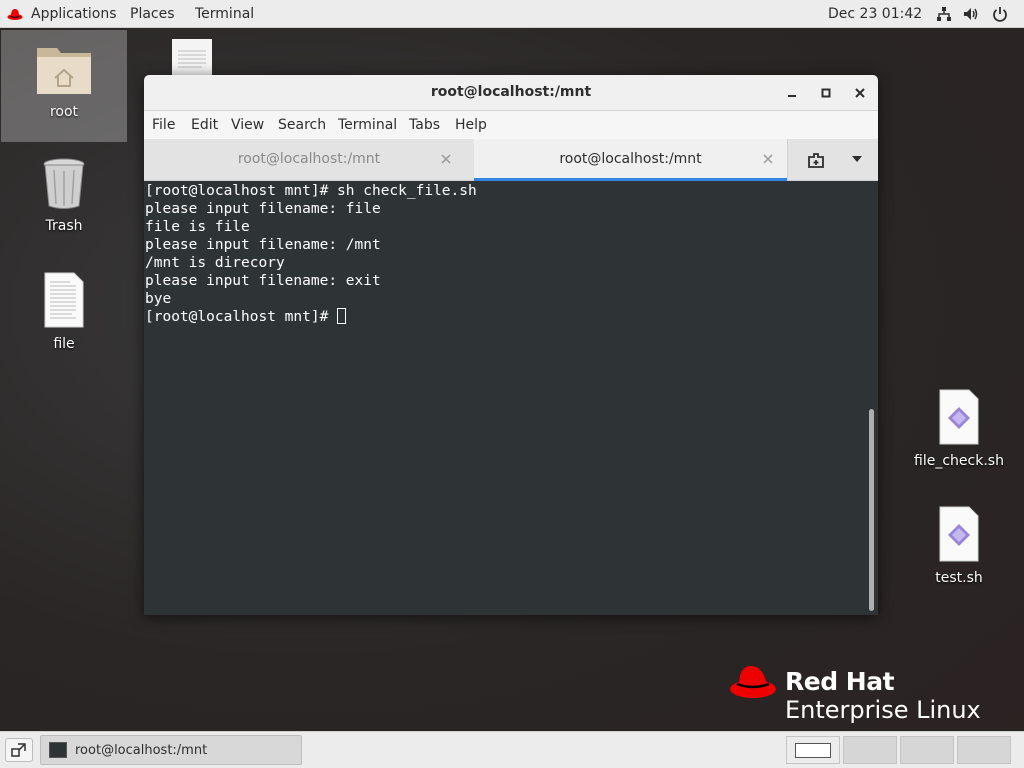  What do you see at coordinates (263, 281) in the screenshot?
I see `terminal-line: please input filename: exit` at bounding box center [263, 281].